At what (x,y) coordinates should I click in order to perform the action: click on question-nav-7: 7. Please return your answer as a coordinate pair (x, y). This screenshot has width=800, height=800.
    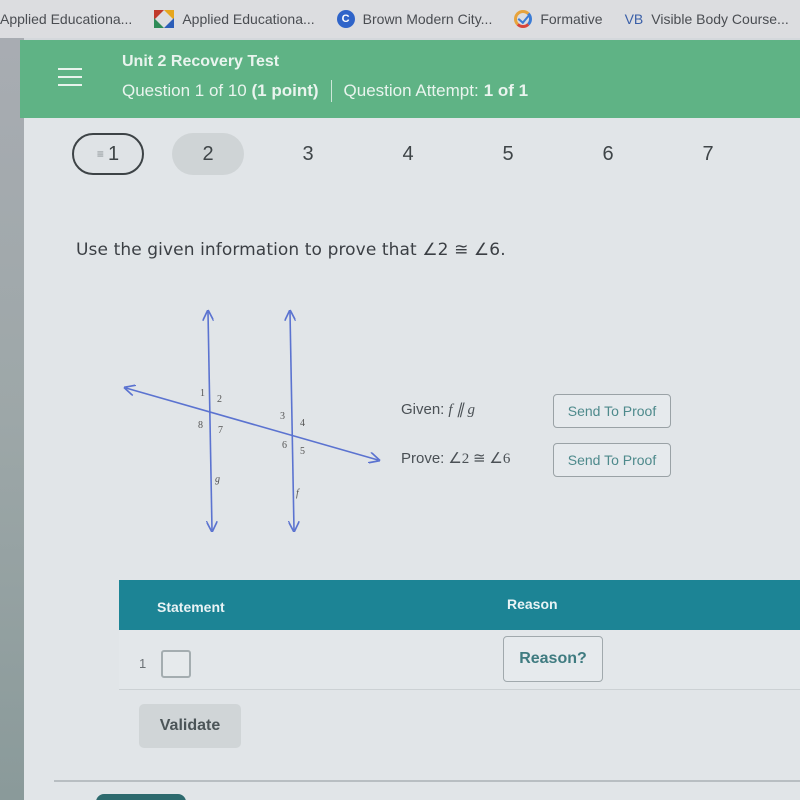
    Looking at the image, I should click on (708, 154).